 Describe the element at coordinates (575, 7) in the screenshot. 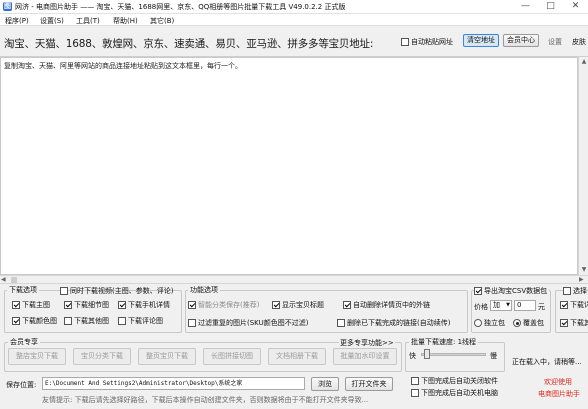

I see `close-button: ✕` at that location.